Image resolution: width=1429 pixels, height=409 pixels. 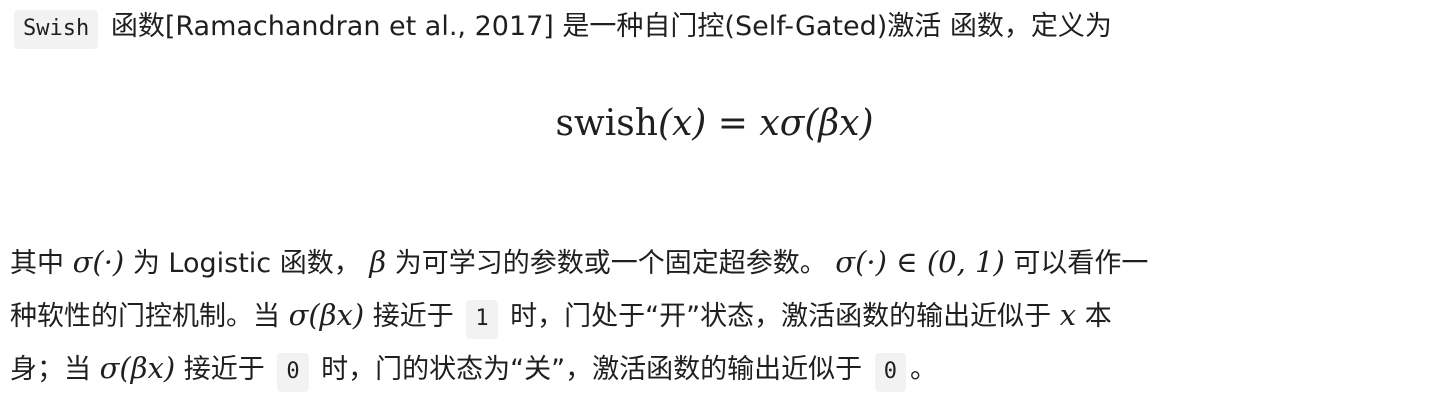 I want to click on sigma-beta-x-math-2: σ(βx), so click(x=137, y=368).